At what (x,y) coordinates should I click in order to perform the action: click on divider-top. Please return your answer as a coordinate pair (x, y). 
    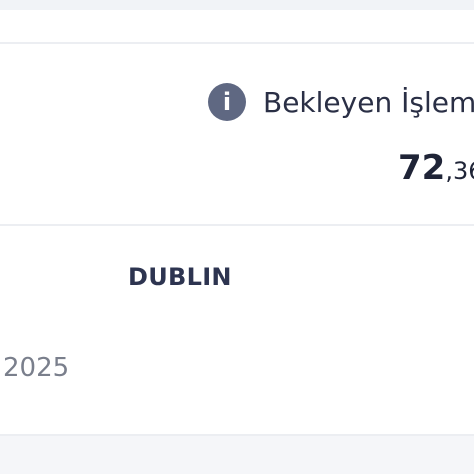
    Looking at the image, I should click on (237, 43).